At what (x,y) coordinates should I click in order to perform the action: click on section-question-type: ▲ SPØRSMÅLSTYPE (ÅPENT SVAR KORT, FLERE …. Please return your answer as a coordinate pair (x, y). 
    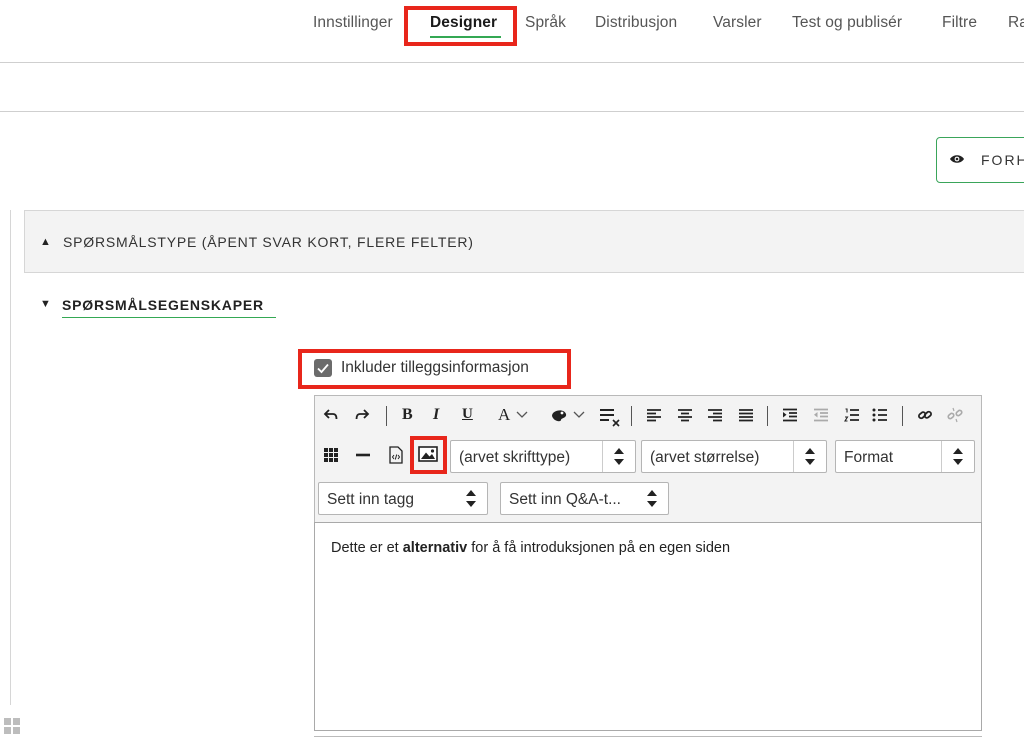
    Looking at the image, I should click on (524, 241).